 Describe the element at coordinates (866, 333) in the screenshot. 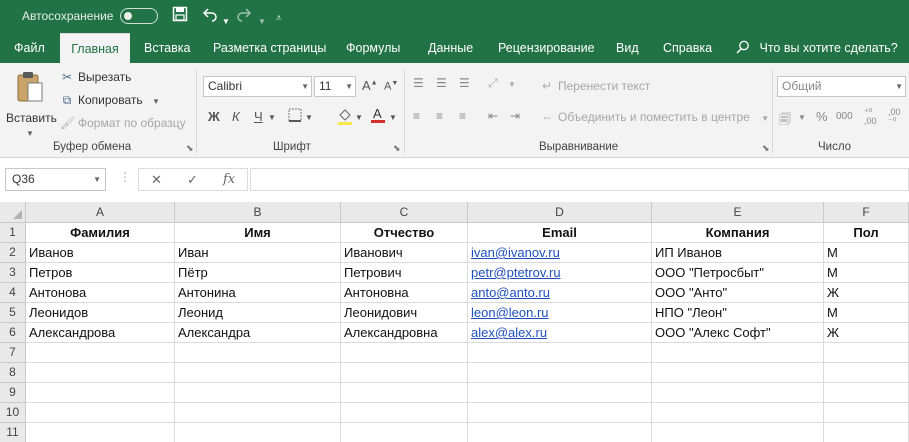

I see `table-cell: Ж` at that location.